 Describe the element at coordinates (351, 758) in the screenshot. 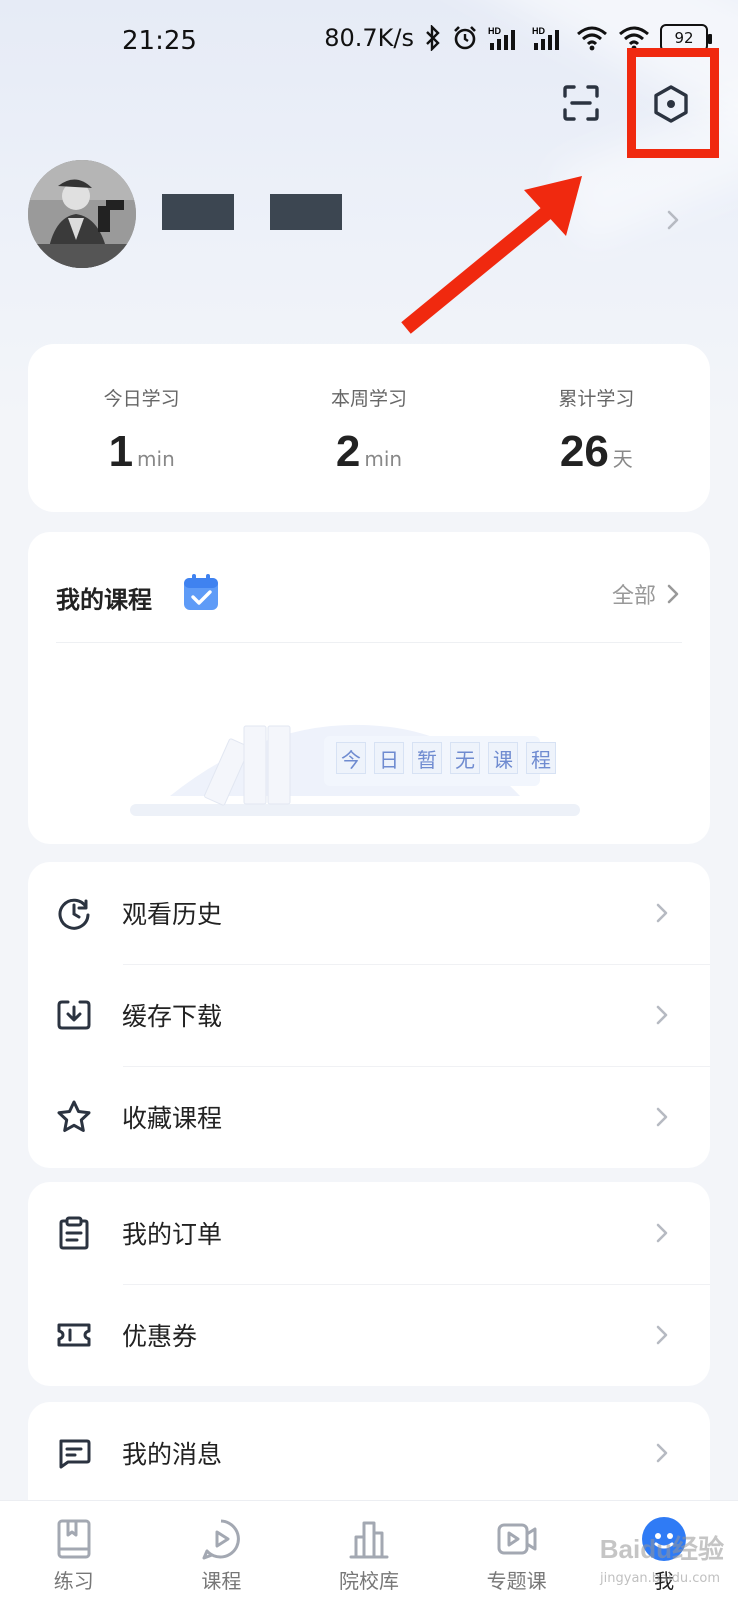

I see `empty-char: 今` at that location.